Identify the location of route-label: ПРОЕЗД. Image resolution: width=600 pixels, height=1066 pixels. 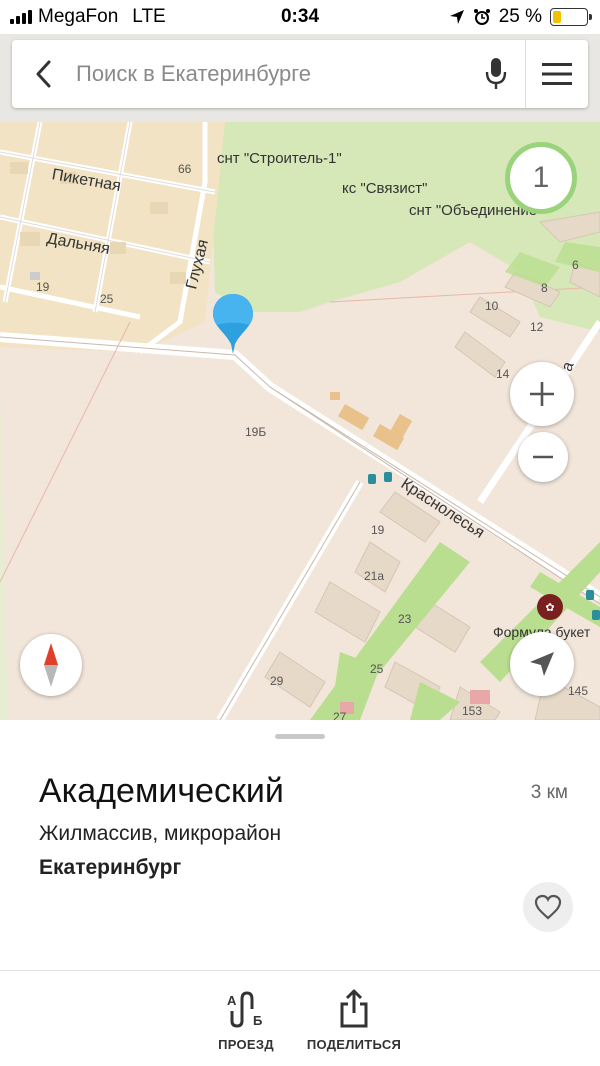
(246, 1044).